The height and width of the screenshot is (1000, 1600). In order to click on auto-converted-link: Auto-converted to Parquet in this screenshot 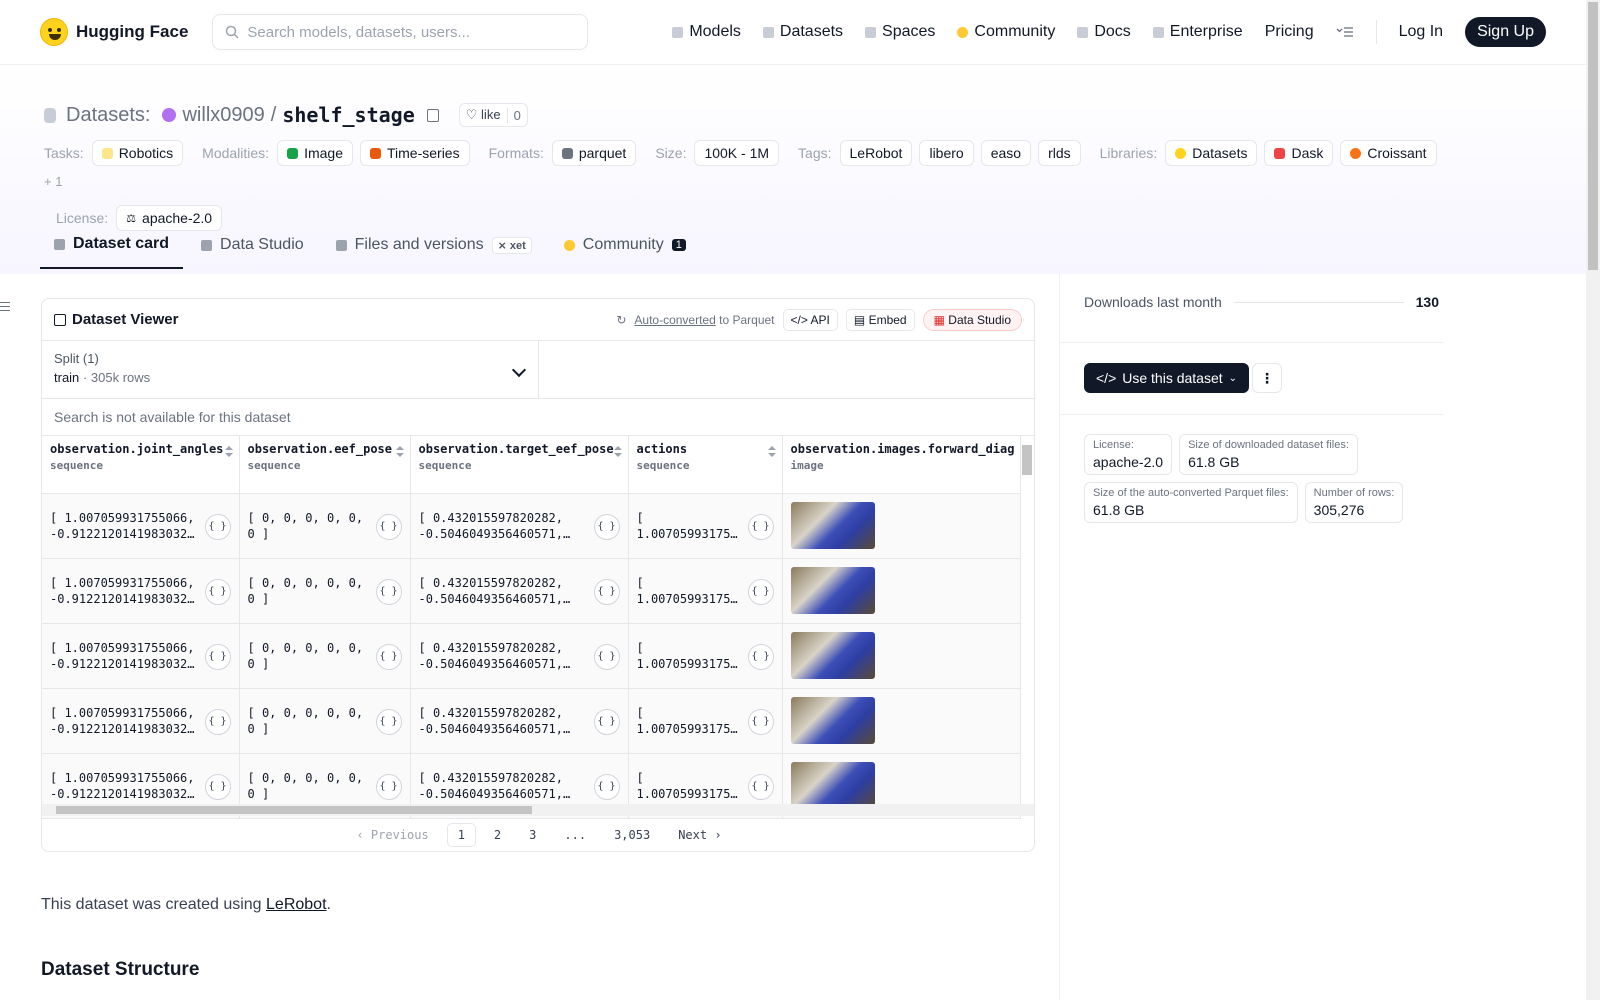, I will do `click(704, 320)`.